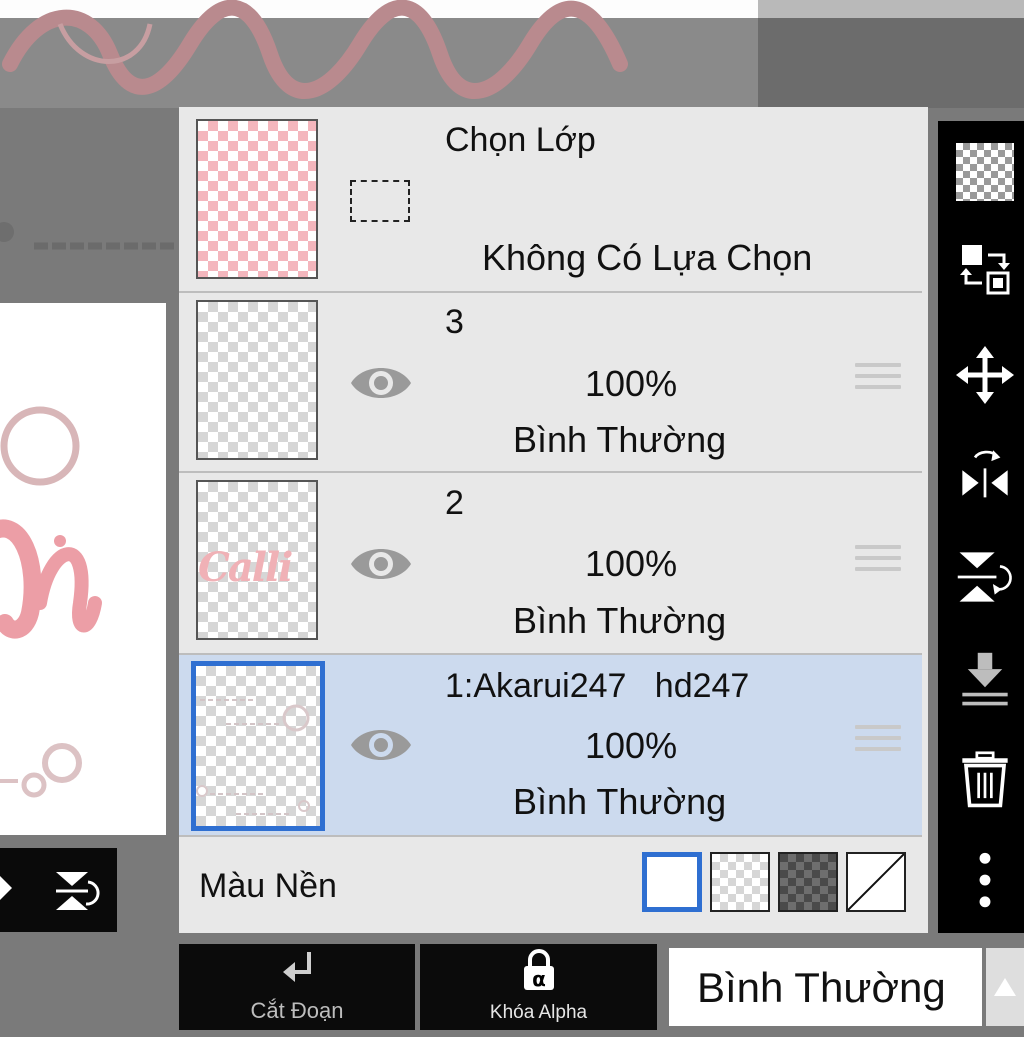  I want to click on background-color-label: Màu Nền, so click(268, 886).